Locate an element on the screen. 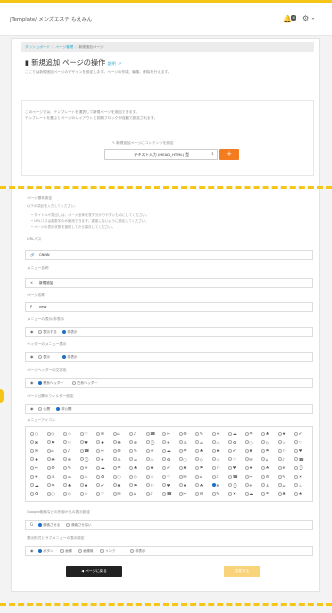  title-input: Ρnew is located at coordinates (169, 307).